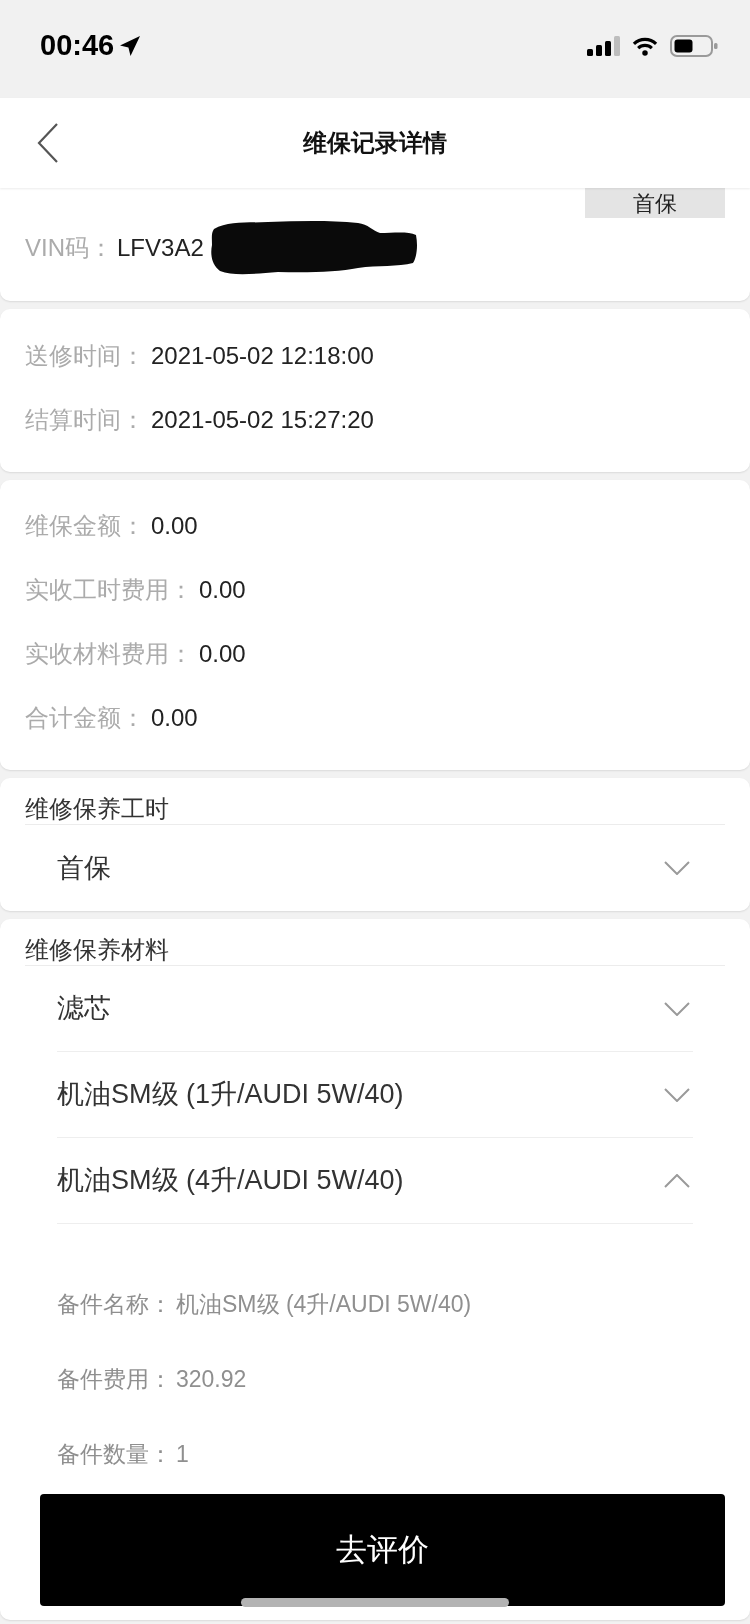  What do you see at coordinates (603, 46) in the screenshot?
I see `signal-icon` at bounding box center [603, 46].